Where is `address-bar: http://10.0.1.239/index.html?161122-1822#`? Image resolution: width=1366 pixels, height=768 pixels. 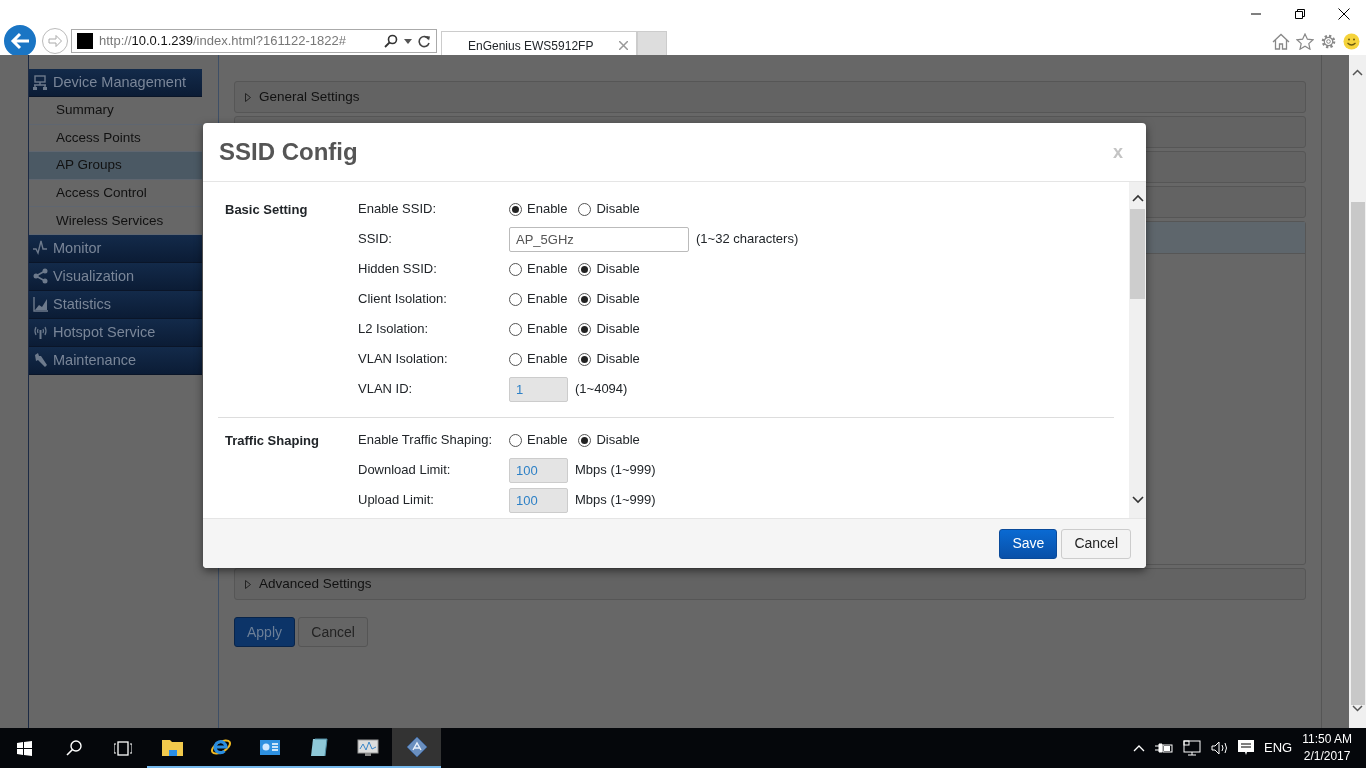 address-bar: http://10.0.1.239/index.html?161122-1822# is located at coordinates (254, 41).